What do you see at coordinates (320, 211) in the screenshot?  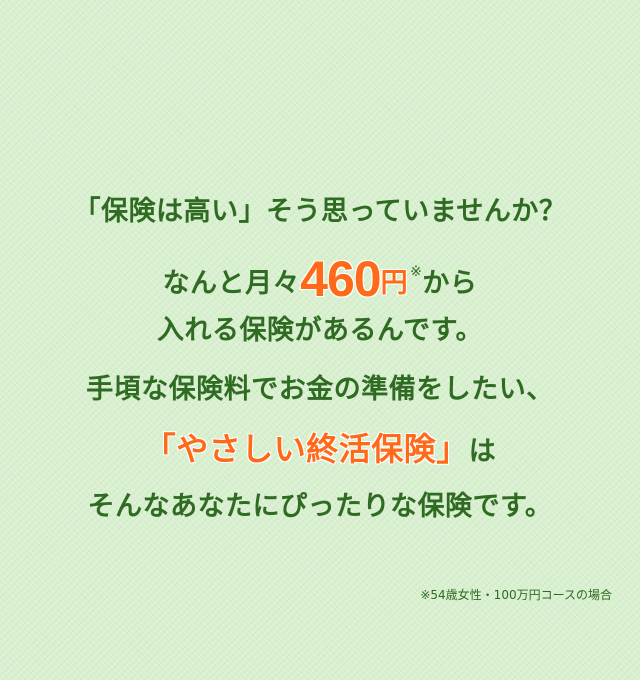 I see `question-line: 「保険は高い」そう思っていませんか？` at bounding box center [320, 211].